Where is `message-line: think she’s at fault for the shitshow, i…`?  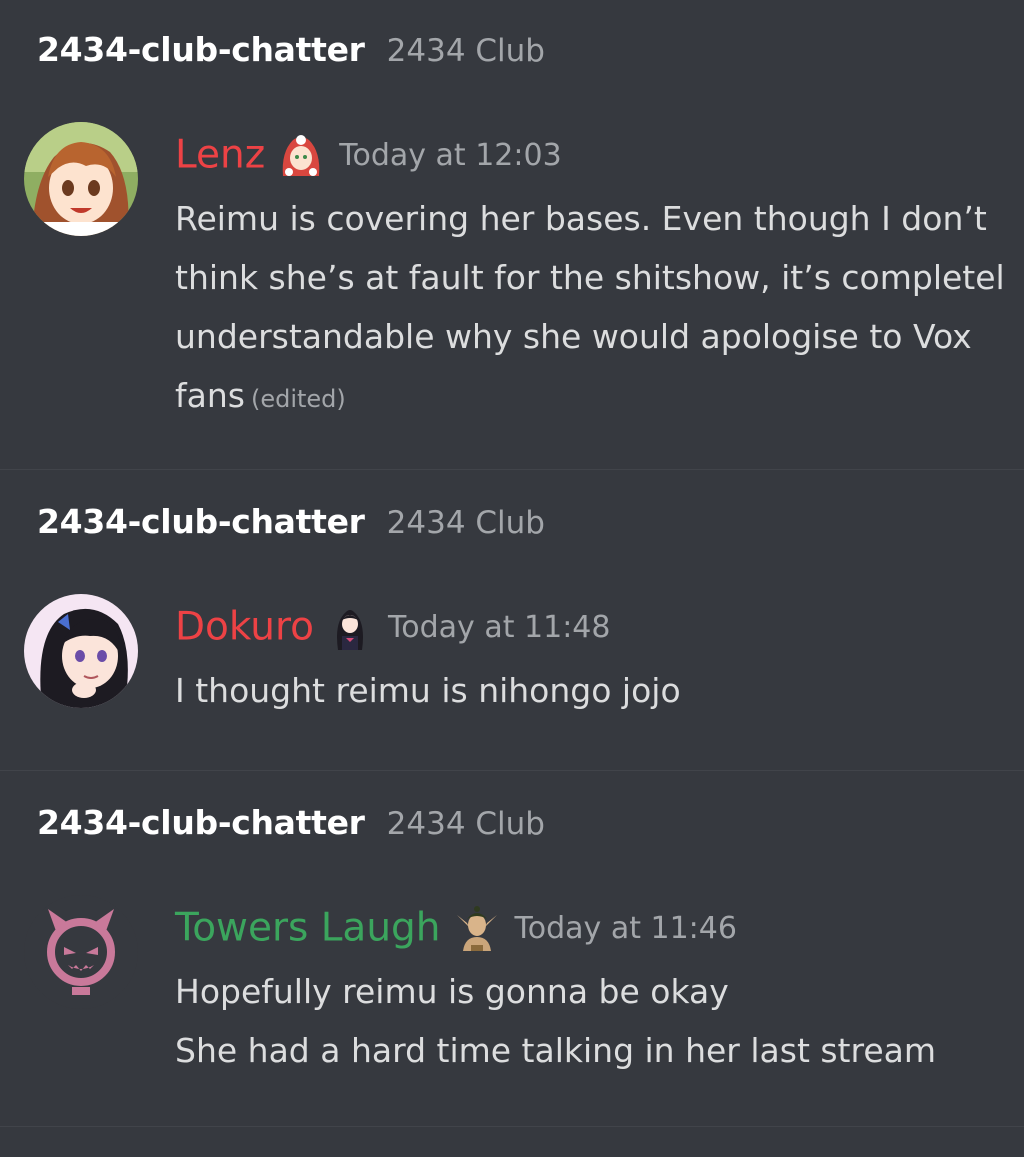 message-line: think she’s at fault for the shitshow, i… is located at coordinates (590, 277).